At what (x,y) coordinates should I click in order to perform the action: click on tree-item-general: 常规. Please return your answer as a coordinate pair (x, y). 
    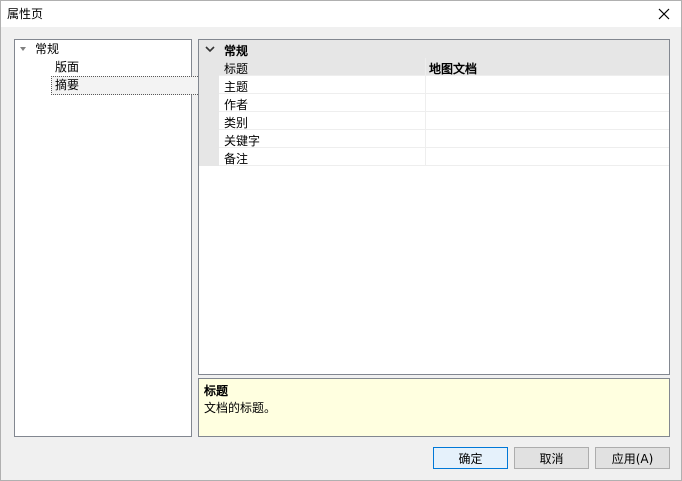
    Looking at the image, I should click on (103, 49).